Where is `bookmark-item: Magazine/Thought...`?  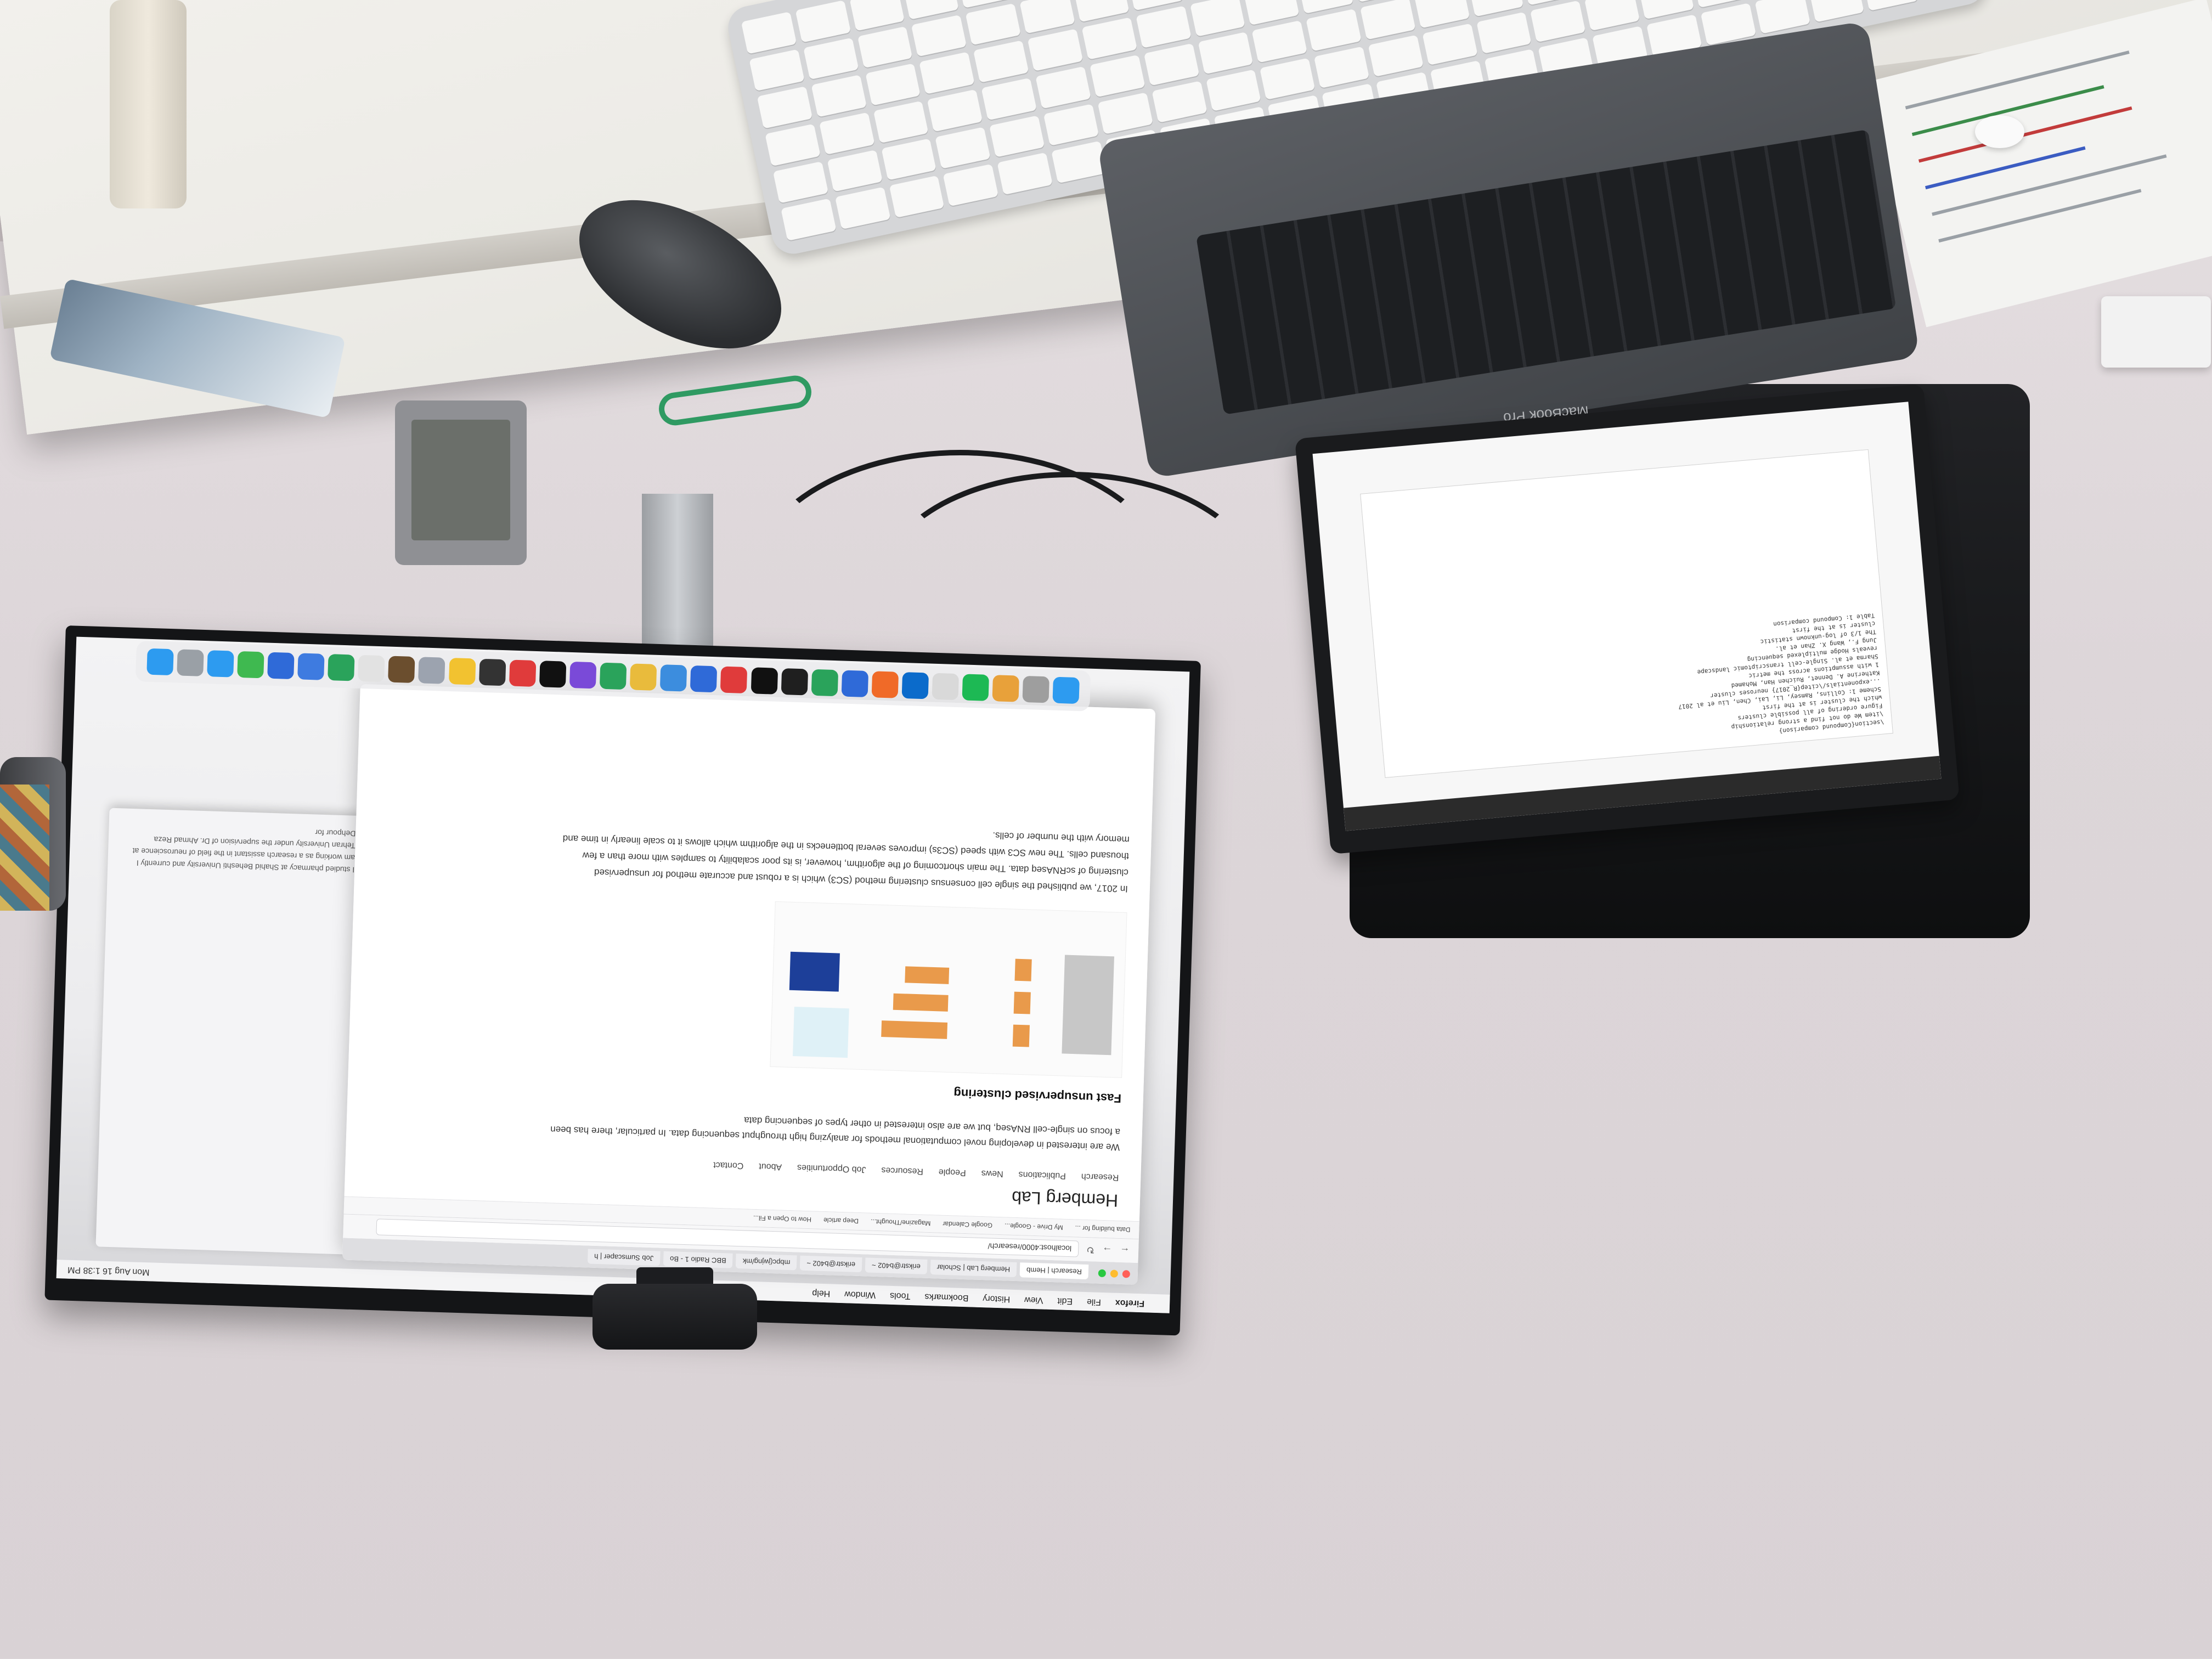
bookmark-item: Magazine/Thought... is located at coordinates (901, 1222).